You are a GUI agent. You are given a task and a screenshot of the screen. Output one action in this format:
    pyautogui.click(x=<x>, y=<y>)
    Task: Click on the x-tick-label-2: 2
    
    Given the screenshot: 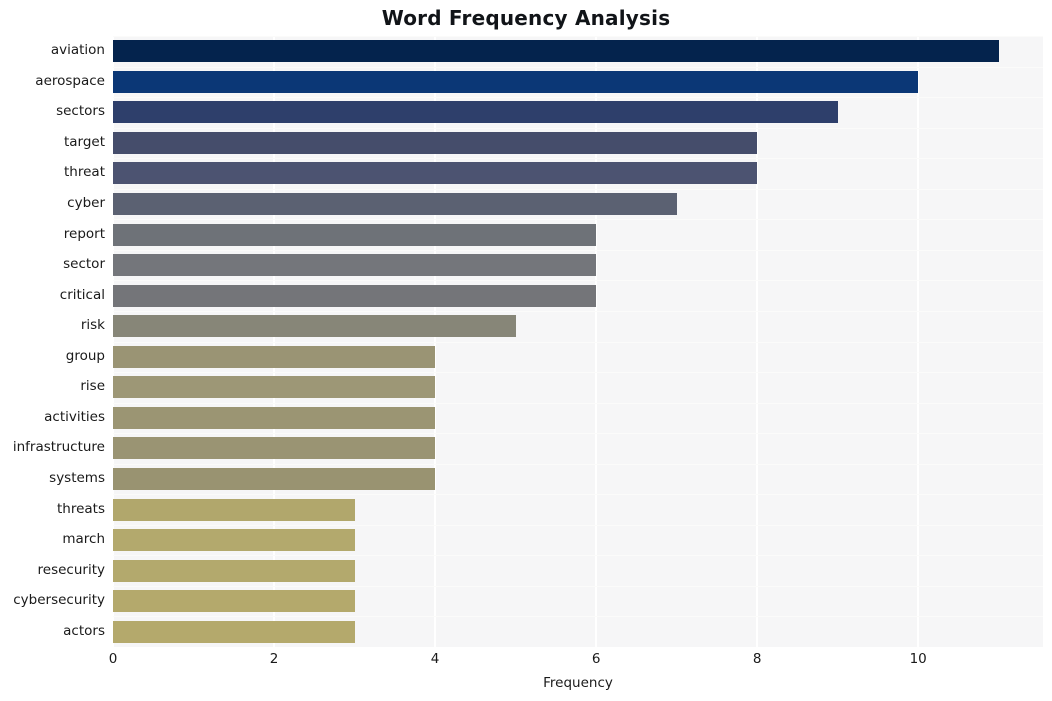 What is the action you would take?
    pyautogui.click(x=274, y=659)
    